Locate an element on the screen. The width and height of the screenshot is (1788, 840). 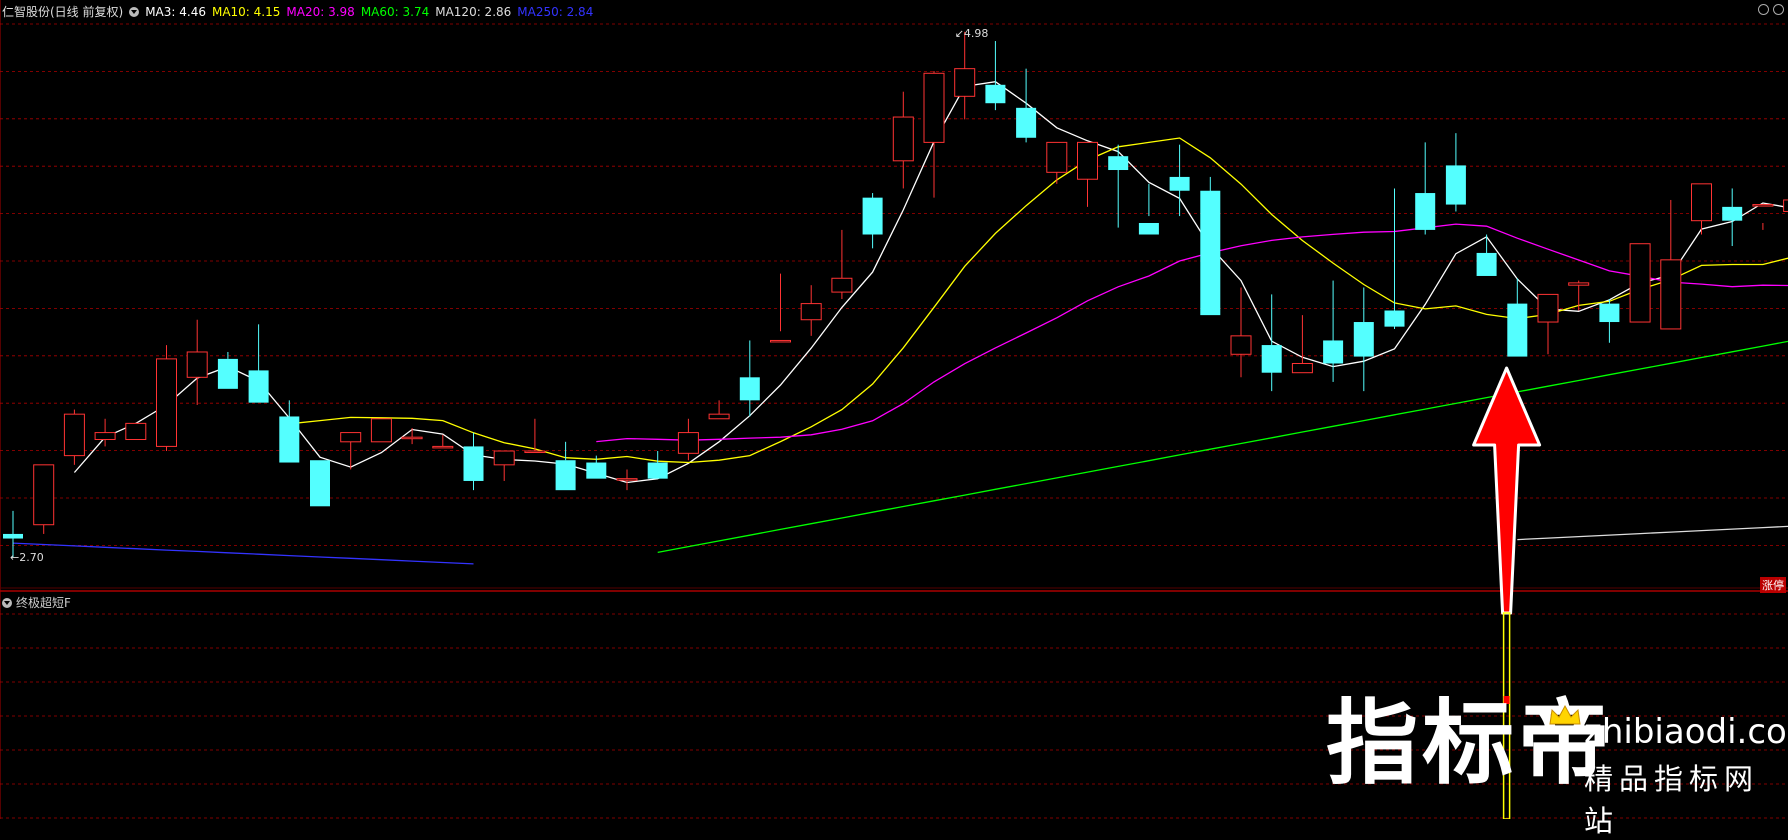
indicator-panel-header: 终极超短F is located at coordinates (36, 602).